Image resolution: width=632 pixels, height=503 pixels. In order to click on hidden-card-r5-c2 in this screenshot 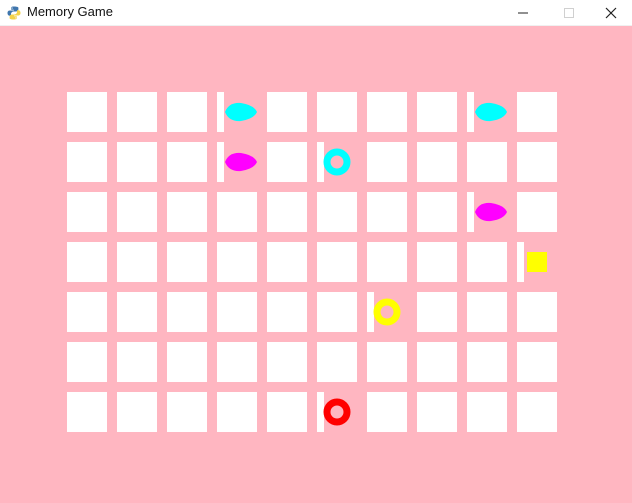, I will do `click(137, 312)`.